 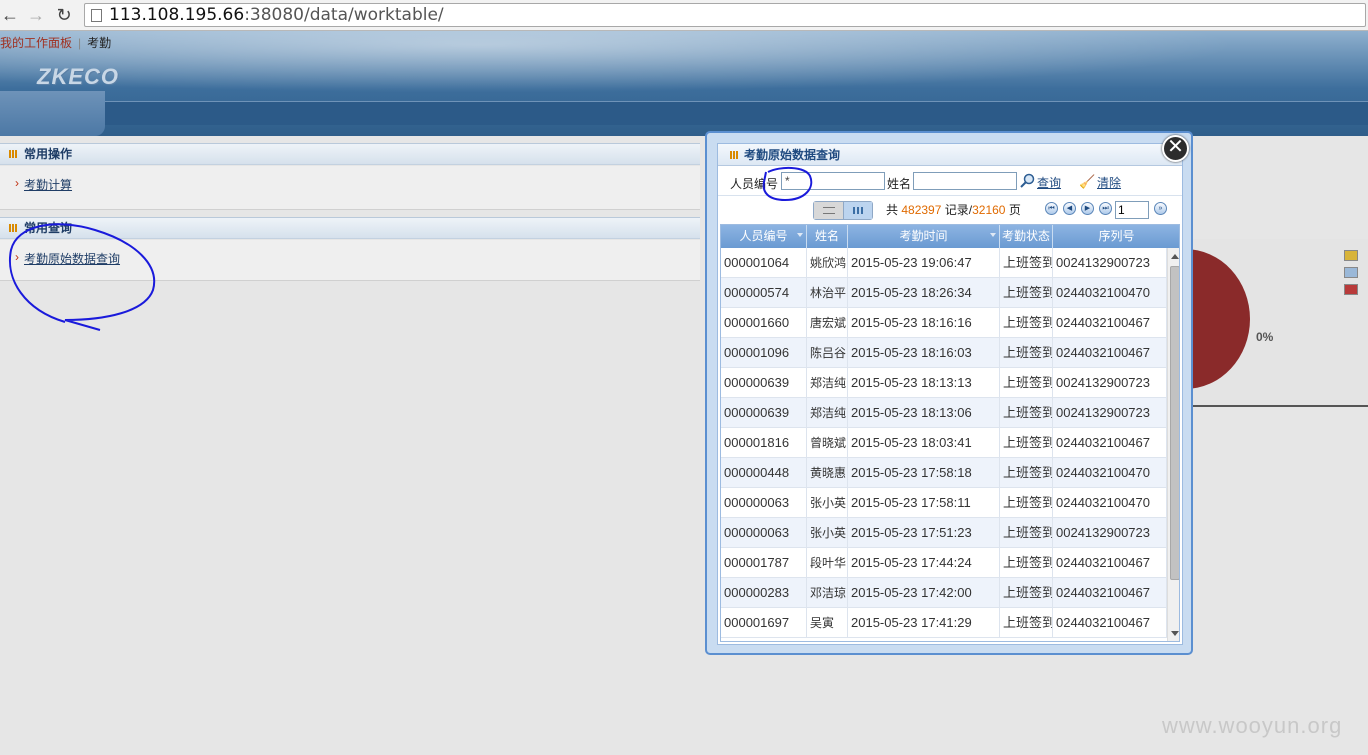 I want to click on column-header-name: 姓名, so click(x=827, y=236).